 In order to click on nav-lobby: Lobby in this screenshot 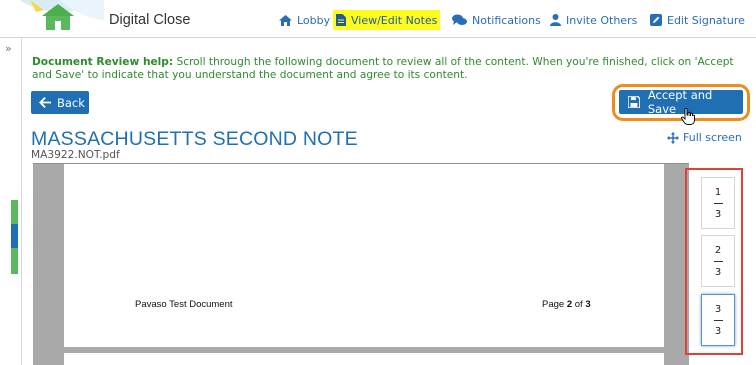, I will do `click(304, 20)`.